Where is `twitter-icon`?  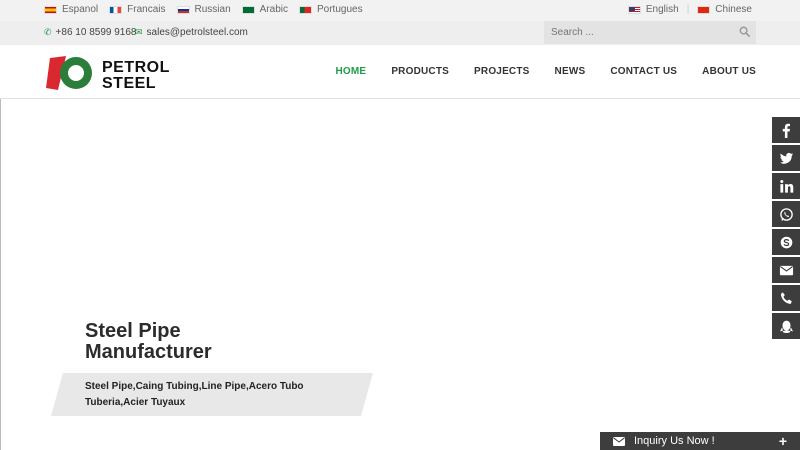 twitter-icon is located at coordinates (786, 158).